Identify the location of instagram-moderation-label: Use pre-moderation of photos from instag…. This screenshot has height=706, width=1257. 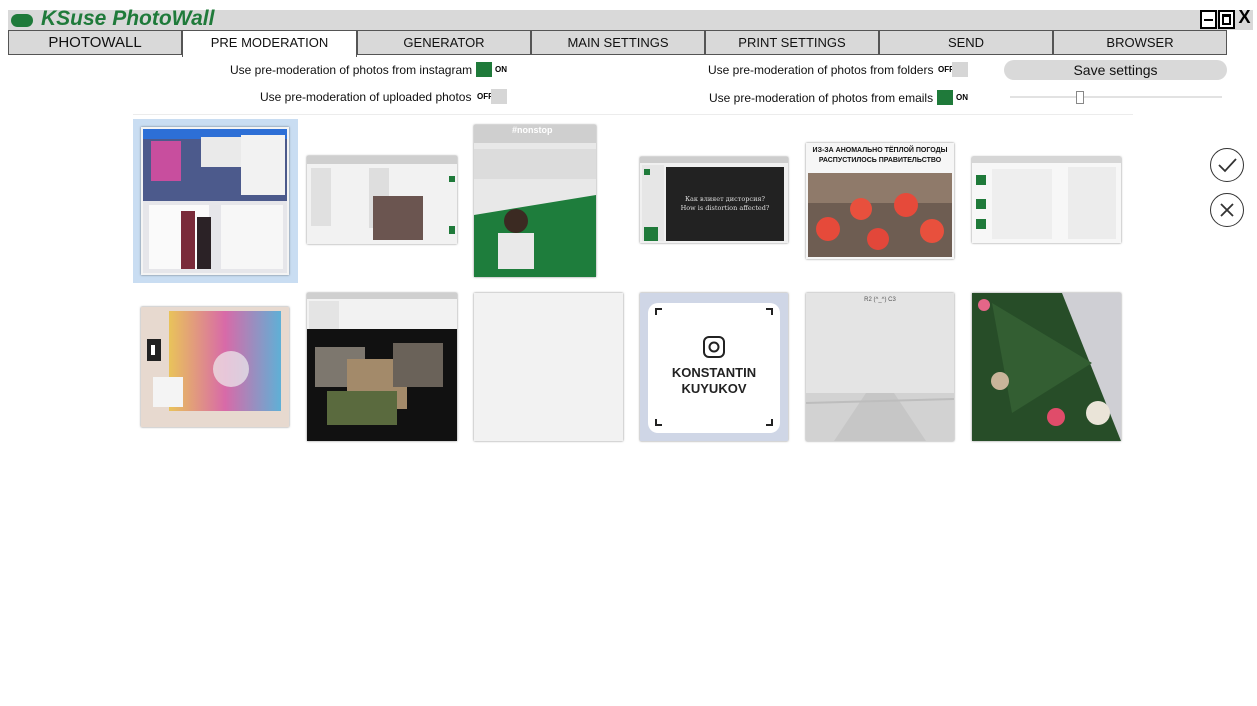
(351, 70).